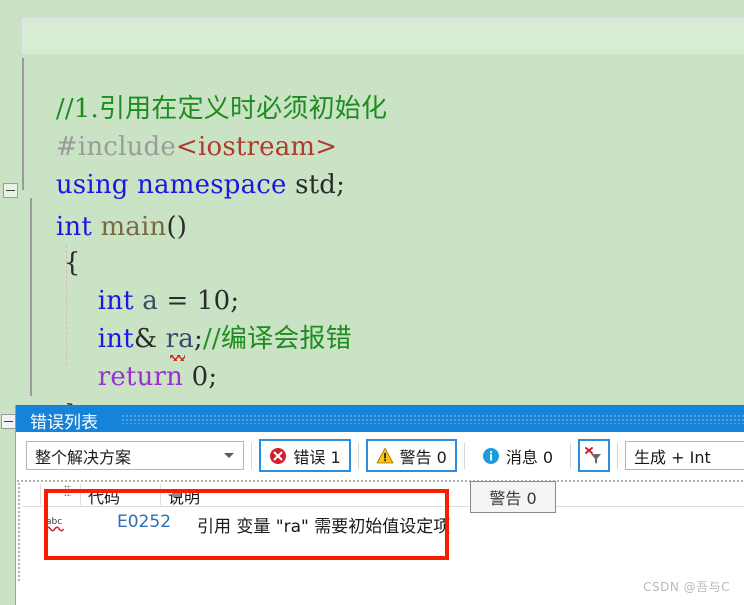 This screenshot has width=744, height=605. What do you see at coordinates (278, 455) in the screenshot?
I see `error-circle-icon` at bounding box center [278, 455].